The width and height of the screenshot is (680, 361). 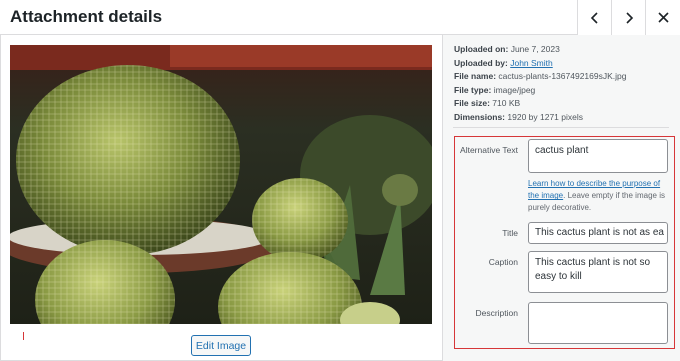 What do you see at coordinates (340, 17) in the screenshot?
I see `modal-header: Attachment details` at bounding box center [340, 17].